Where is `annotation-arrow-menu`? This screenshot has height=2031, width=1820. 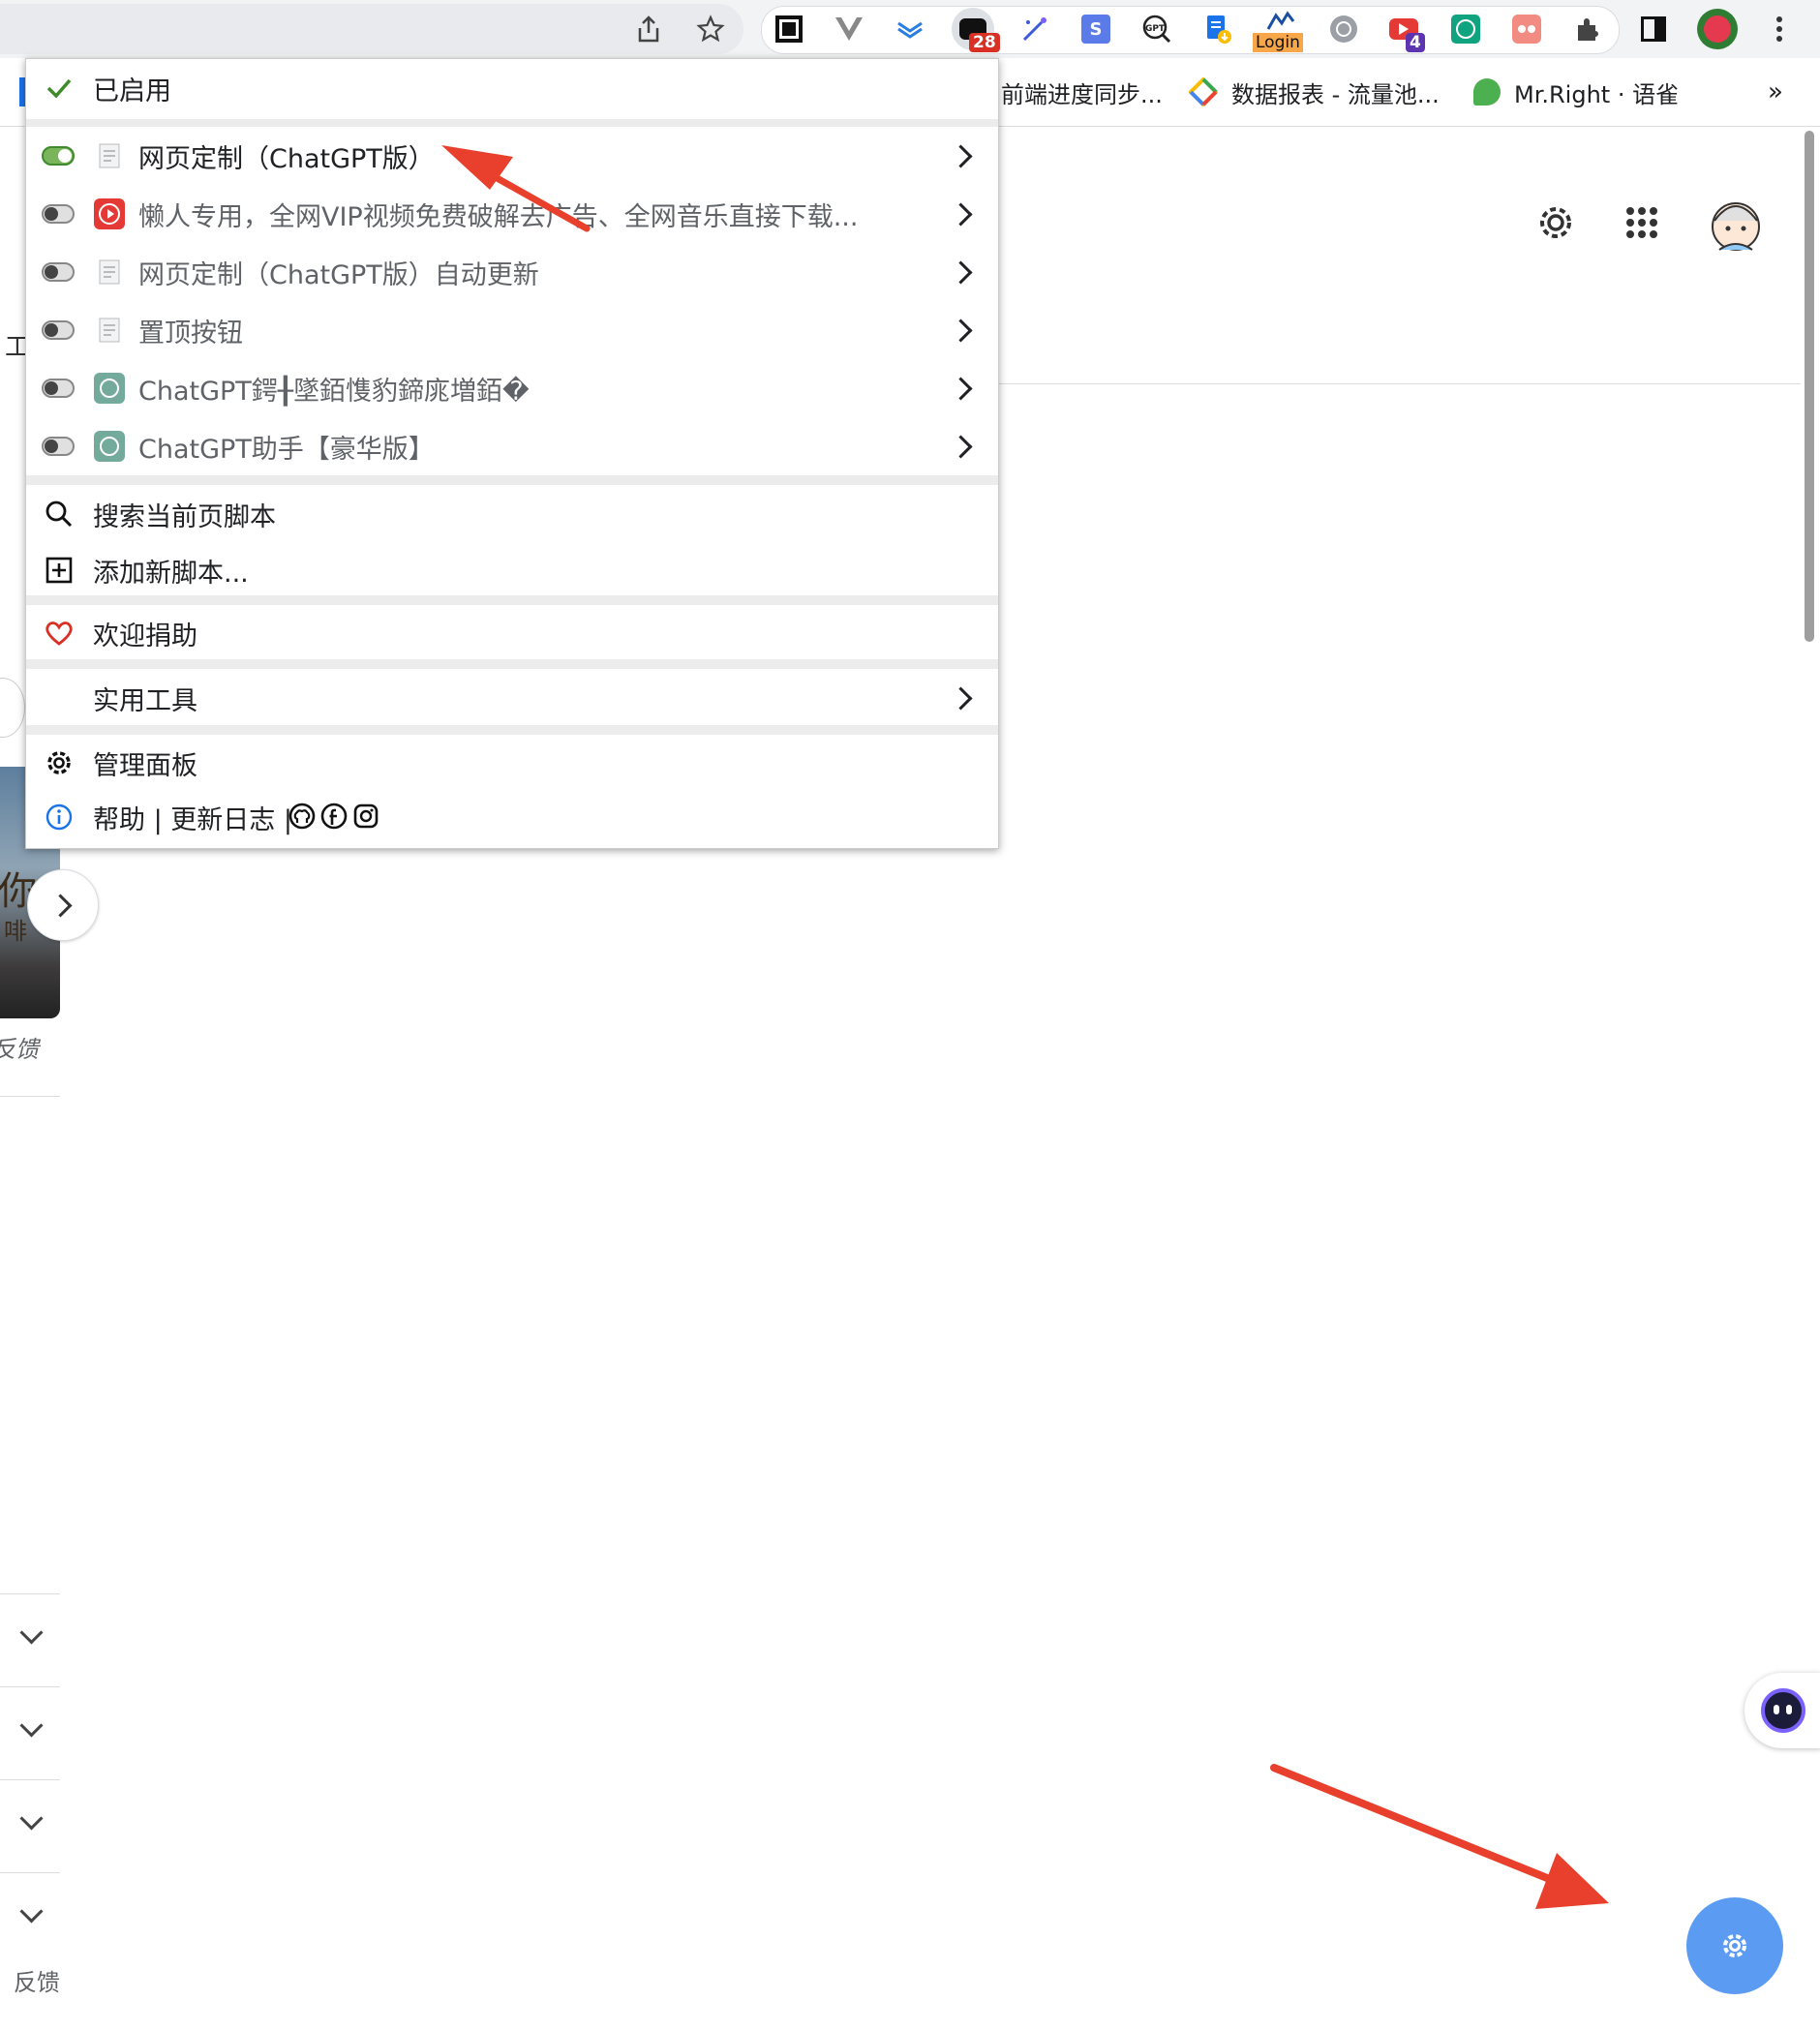 annotation-arrow-menu is located at coordinates (516, 188).